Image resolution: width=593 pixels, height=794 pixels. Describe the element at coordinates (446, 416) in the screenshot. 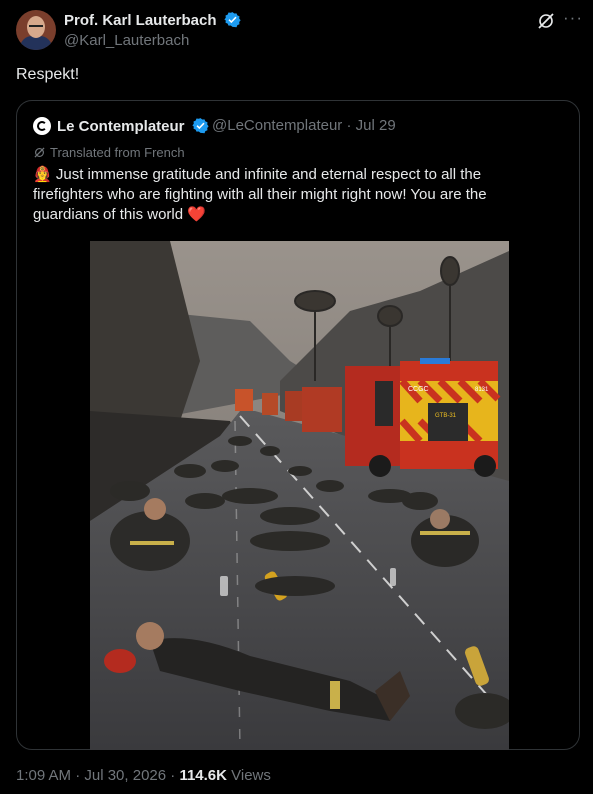

I see `truck-marking-gtb: GTB-31` at that location.